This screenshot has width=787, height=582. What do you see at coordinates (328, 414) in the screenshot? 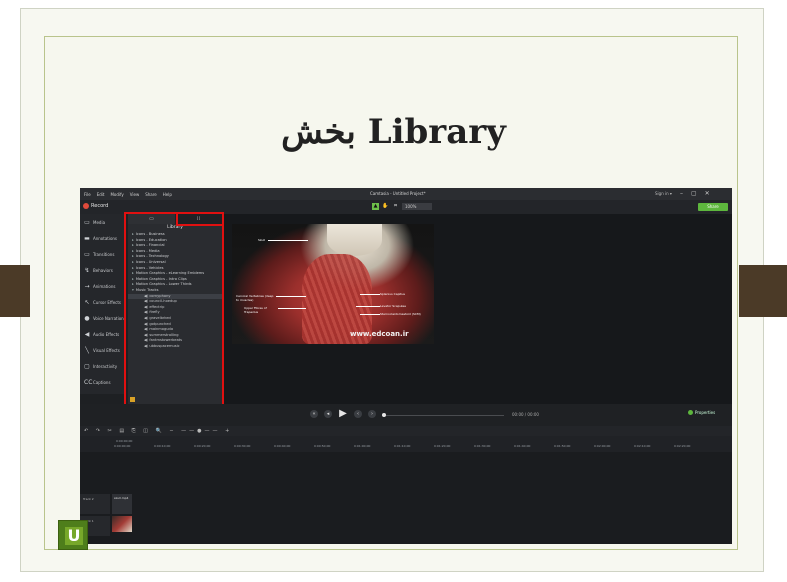
I see `step-back-icon: ◂` at bounding box center [328, 414].